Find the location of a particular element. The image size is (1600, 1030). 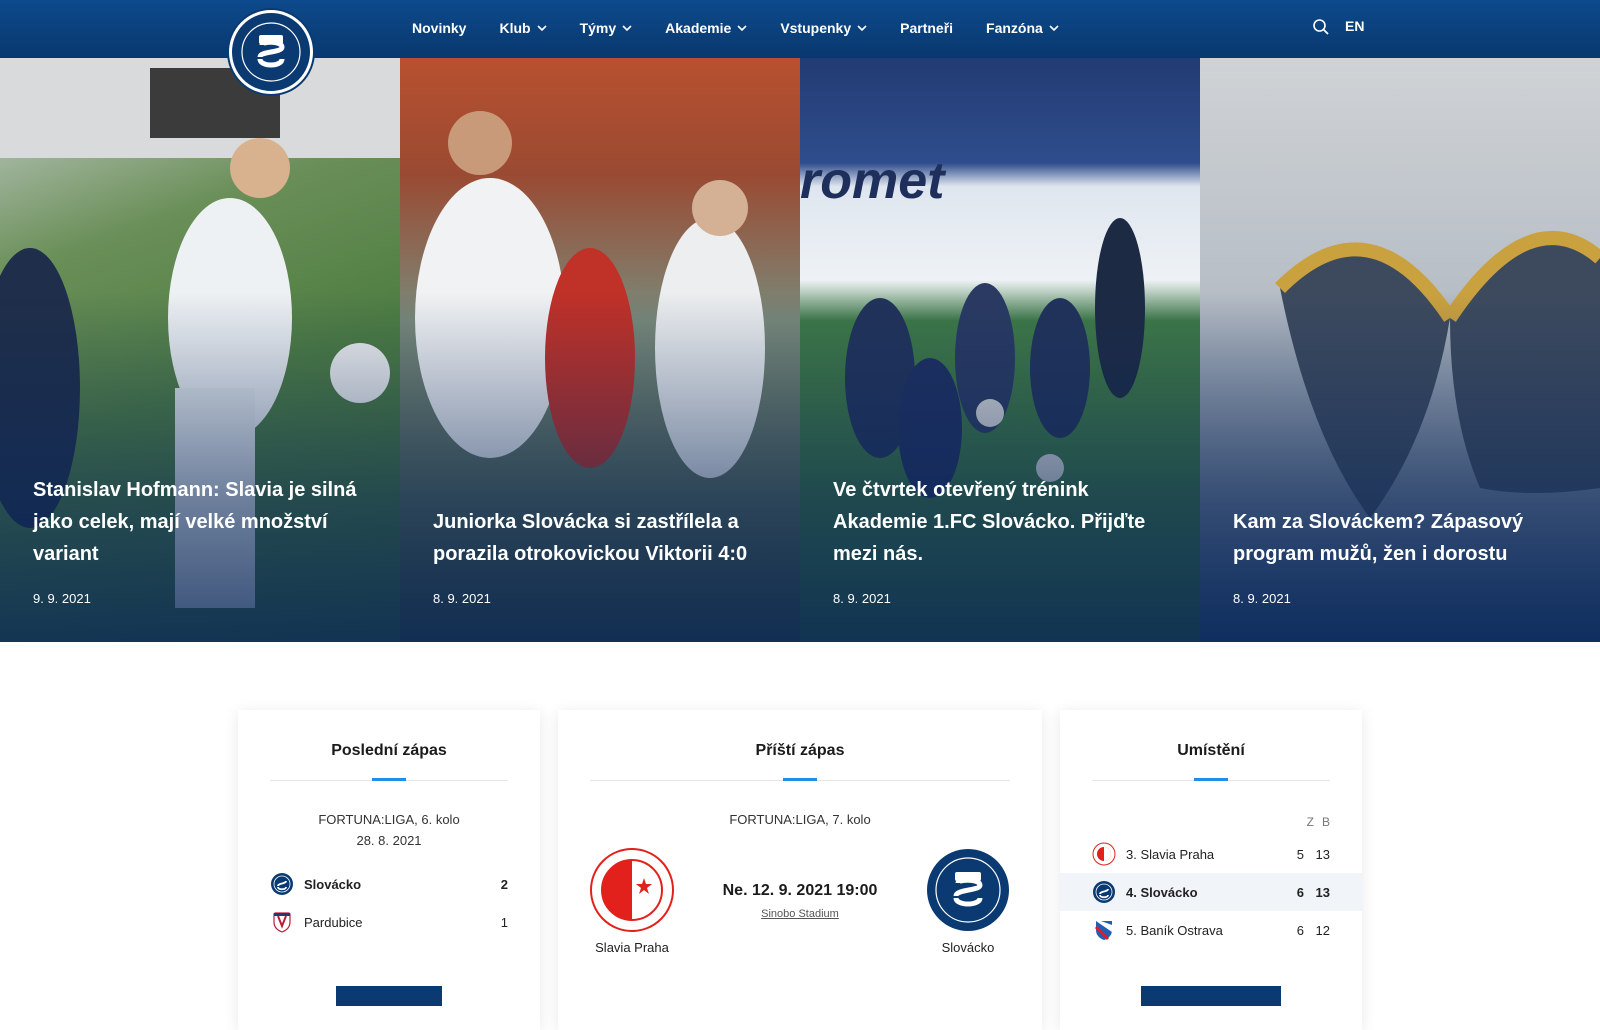

col-header-z: Z is located at coordinates (1310, 822).